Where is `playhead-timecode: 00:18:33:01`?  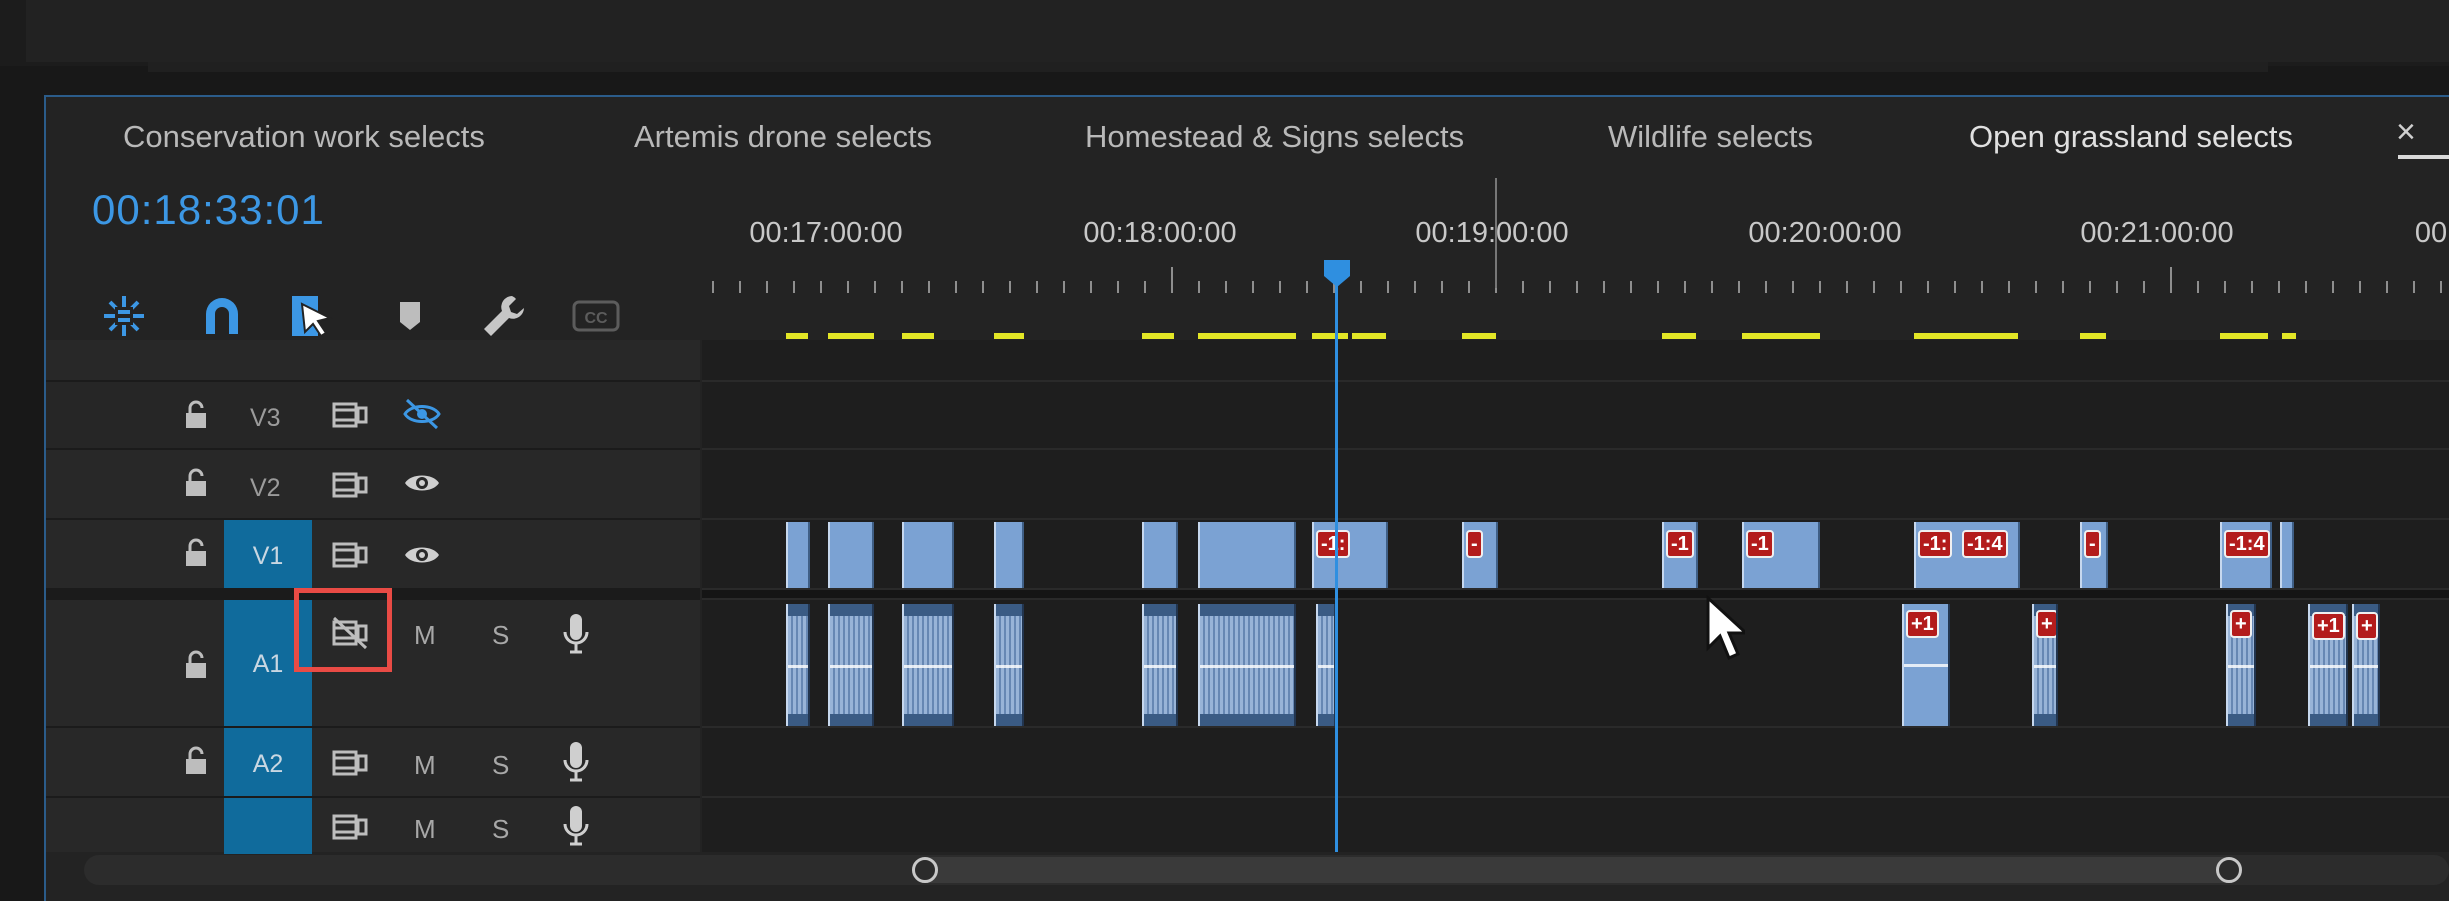 playhead-timecode: 00:18:33:01 is located at coordinates (208, 210).